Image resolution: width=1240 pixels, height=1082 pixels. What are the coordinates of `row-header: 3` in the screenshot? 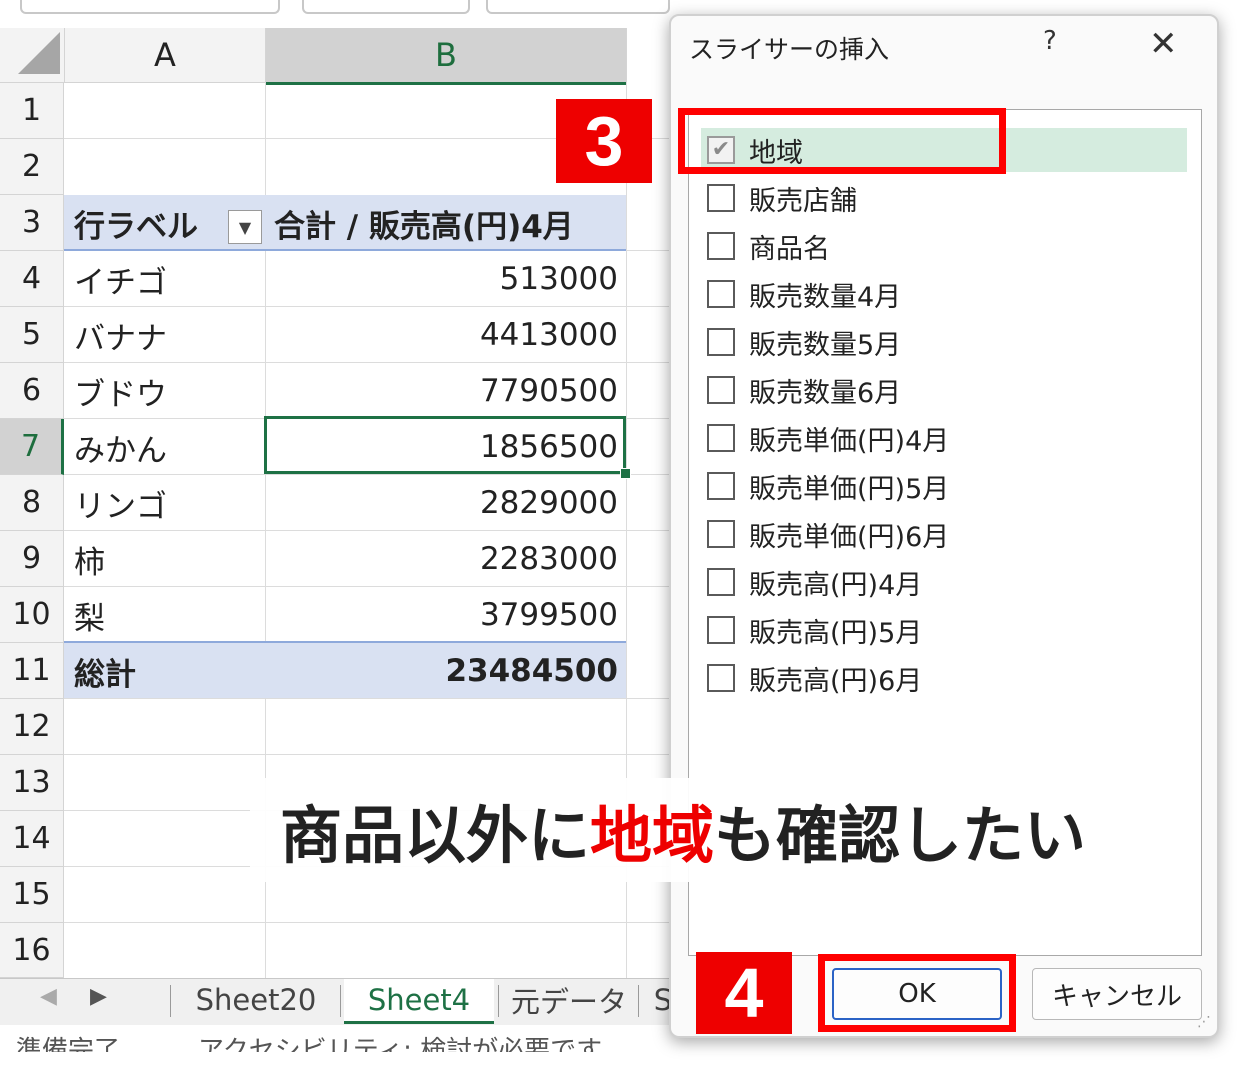 It's located at (32, 223).